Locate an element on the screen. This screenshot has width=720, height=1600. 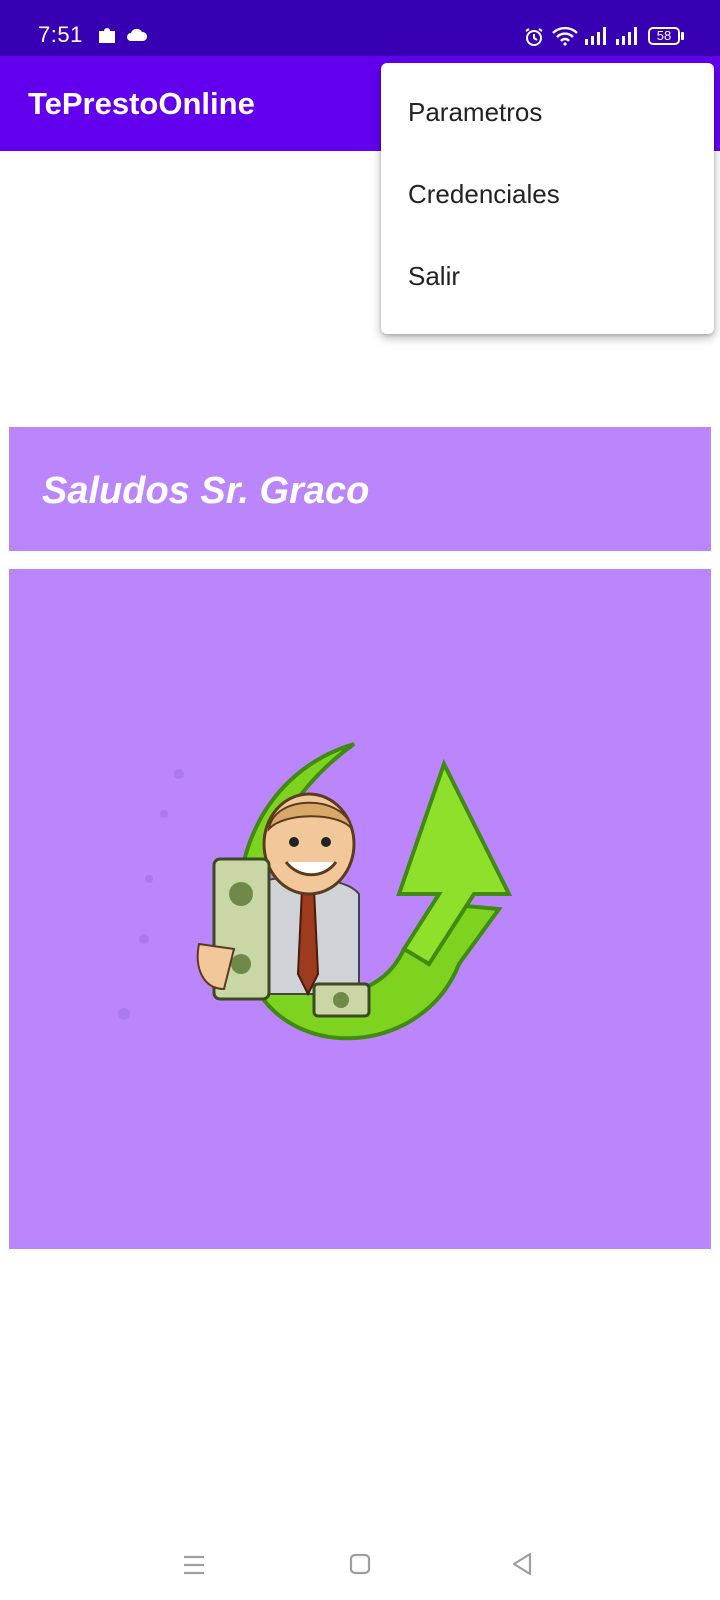
greeting-banner: Saludos Sr. Graco is located at coordinates (360, 489).